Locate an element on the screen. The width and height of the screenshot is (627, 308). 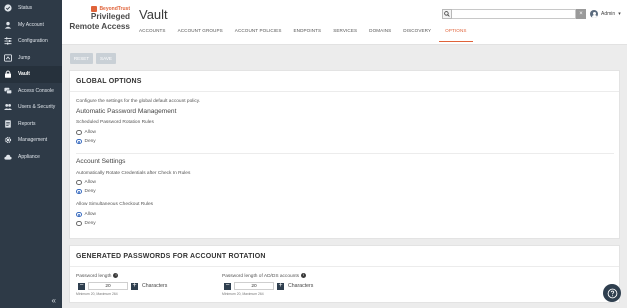
password-length-input: 20 is located at coordinates (108, 286).